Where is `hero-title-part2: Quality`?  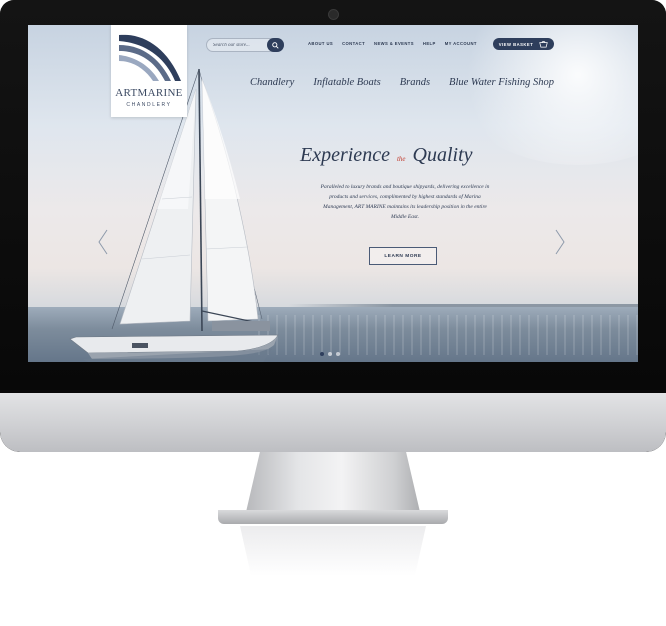 hero-title-part2: Quality is located at coordinates (442, 155).